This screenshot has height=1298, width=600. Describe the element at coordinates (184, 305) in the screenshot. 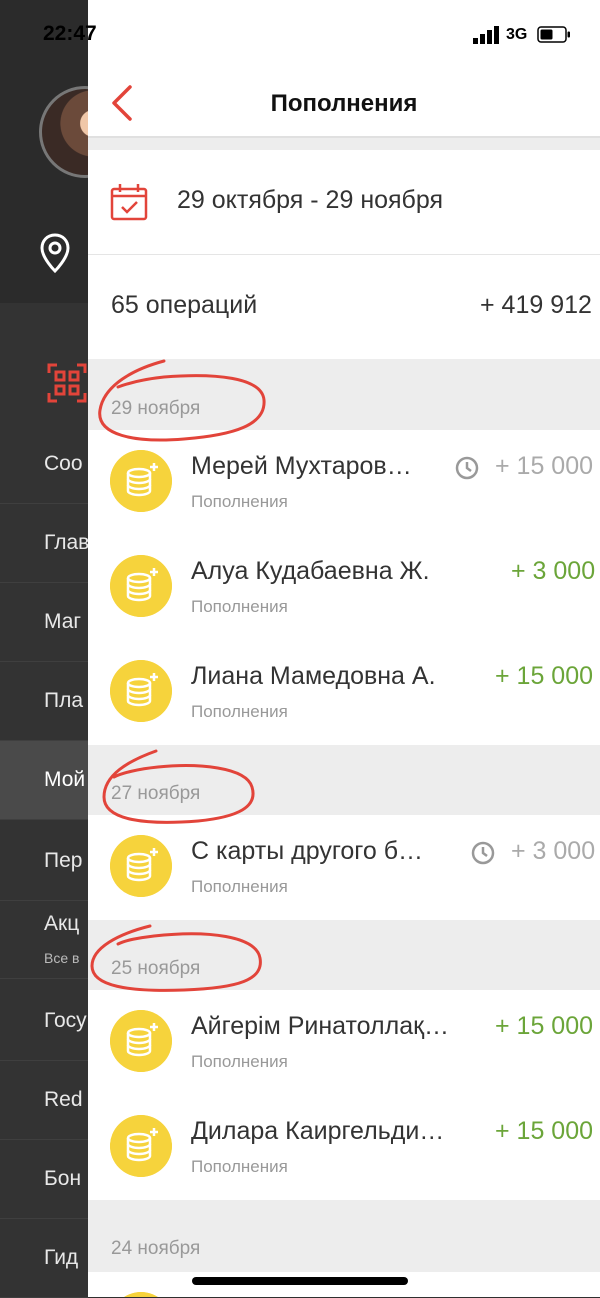

I see `operations-count: 65 операций` at that location.